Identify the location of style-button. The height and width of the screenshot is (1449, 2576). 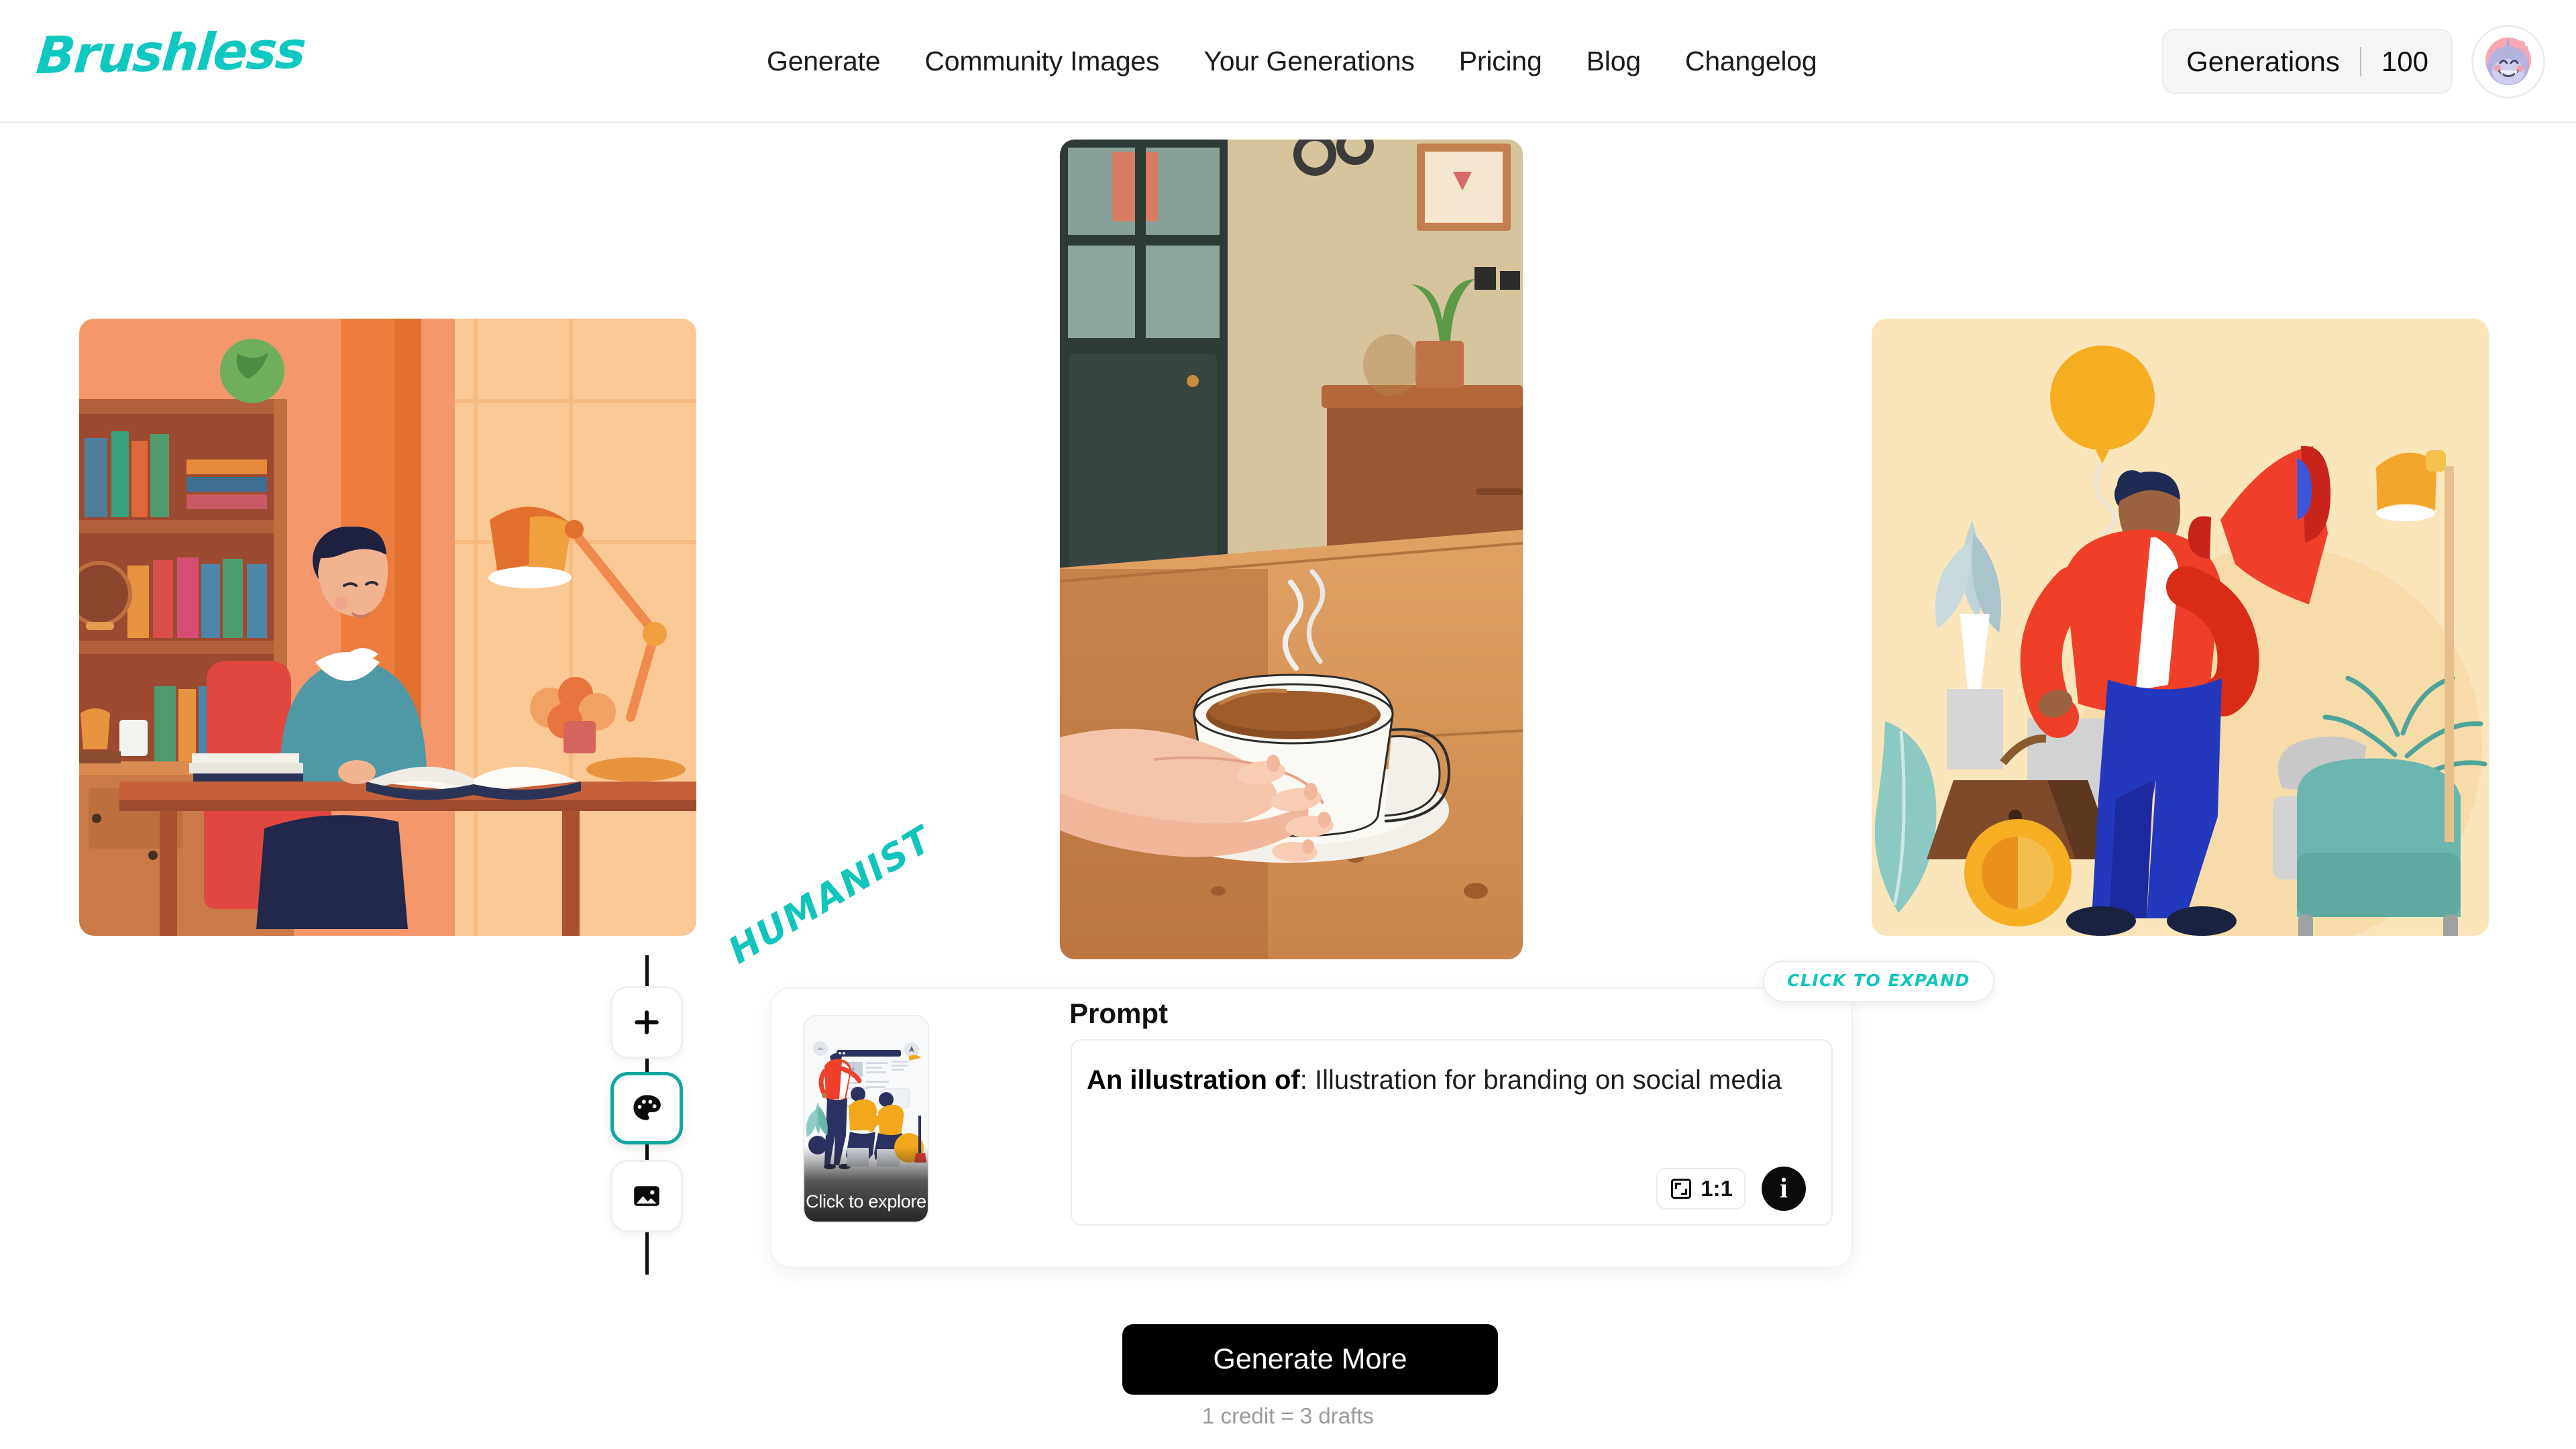
(646, 1108).